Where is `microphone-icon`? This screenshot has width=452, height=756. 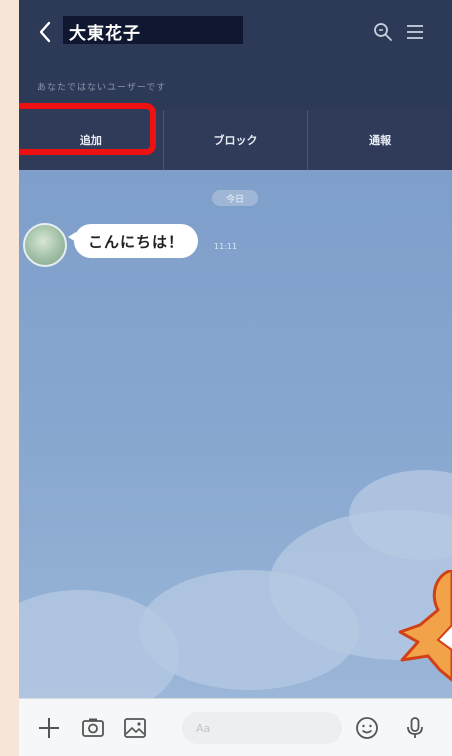 microphone-icon is located at coordinates (415, 728).